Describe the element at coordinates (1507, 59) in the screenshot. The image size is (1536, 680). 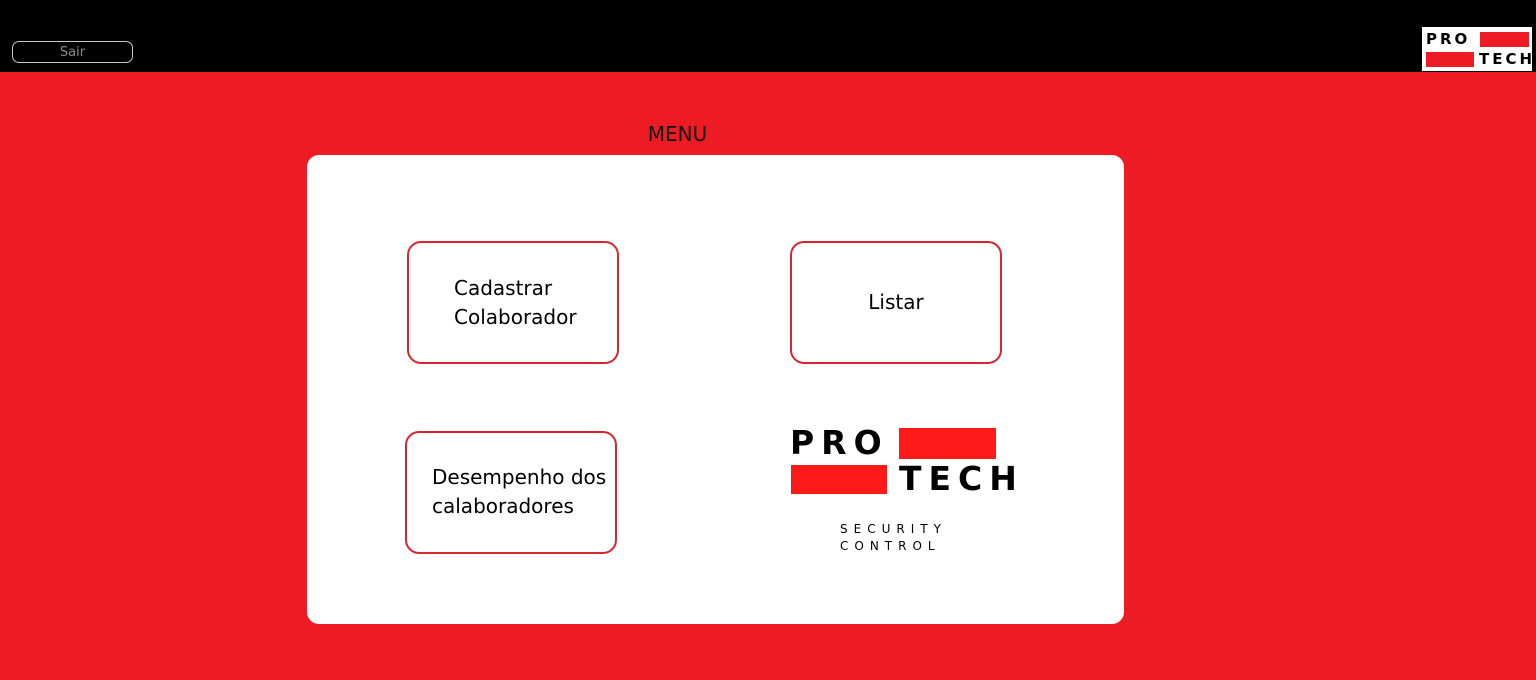
I see `logo-word-bottom: TECH` at that location.